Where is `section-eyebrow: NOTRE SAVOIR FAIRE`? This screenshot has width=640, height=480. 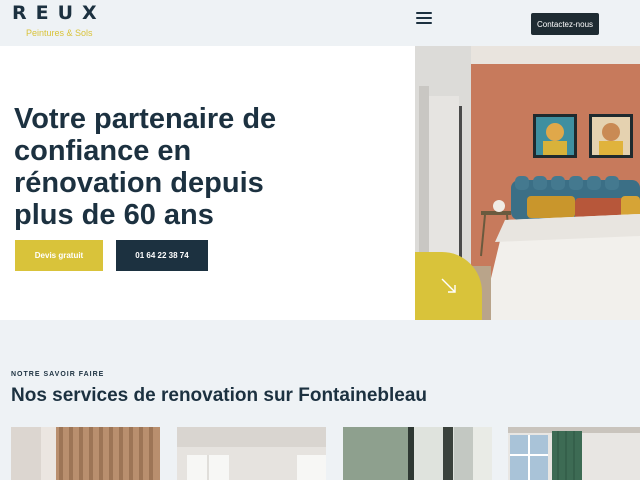
section-eyebrow: NOTRE SAVOIR FAIRE is located at coordinates (58, 374).